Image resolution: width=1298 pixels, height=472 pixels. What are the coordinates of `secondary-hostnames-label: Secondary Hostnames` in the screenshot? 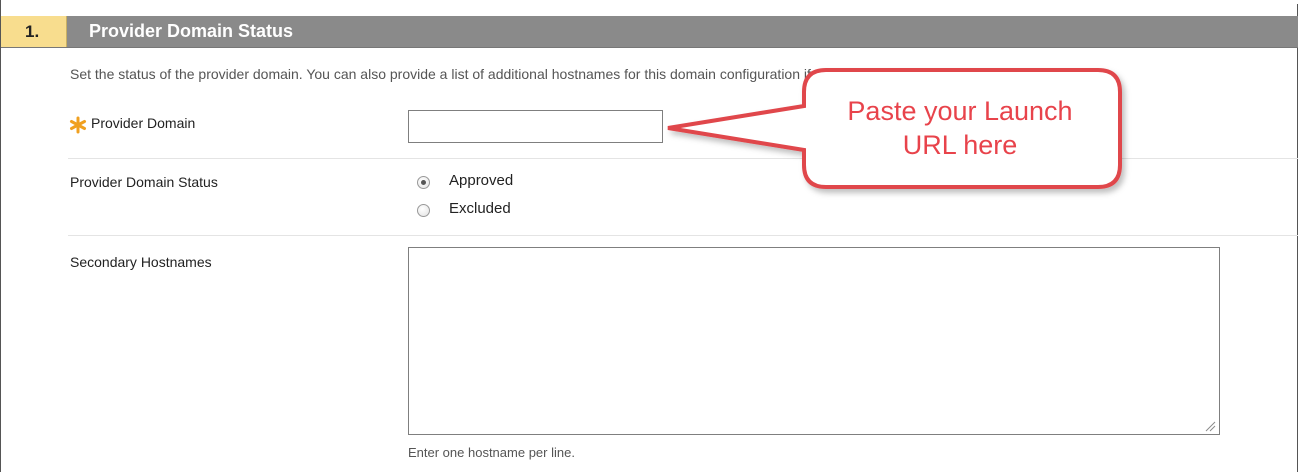 It's located at (141, 262).